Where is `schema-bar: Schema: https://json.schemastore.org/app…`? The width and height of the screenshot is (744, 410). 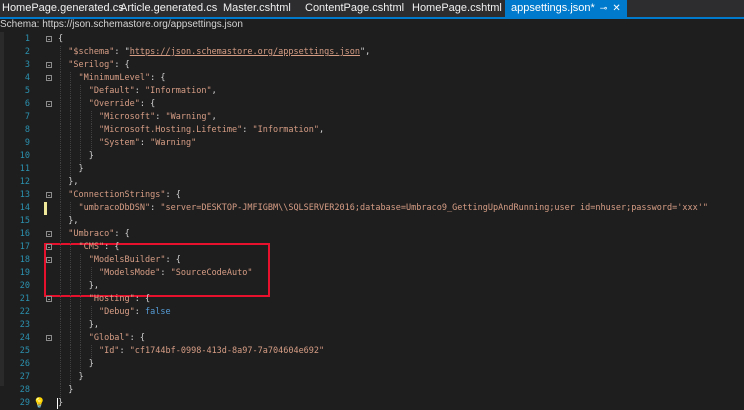 schema-bar: Schema: https://json.schemastore.org/app… is located at coordinates (372, 24).